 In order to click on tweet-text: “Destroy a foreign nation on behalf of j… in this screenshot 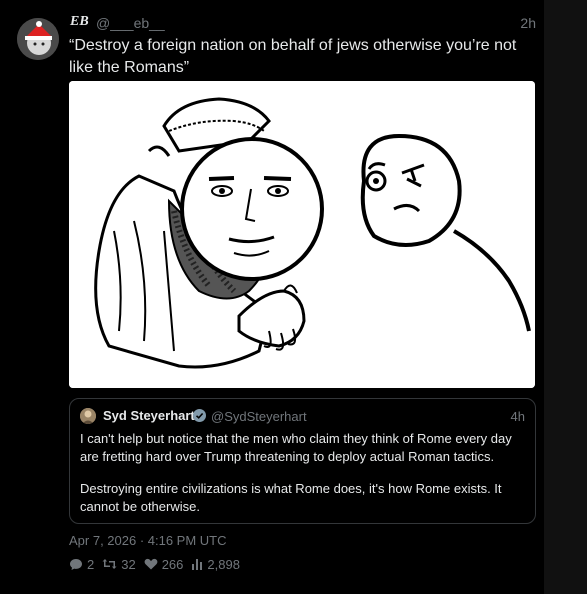, I will do `click(293, 56)`.